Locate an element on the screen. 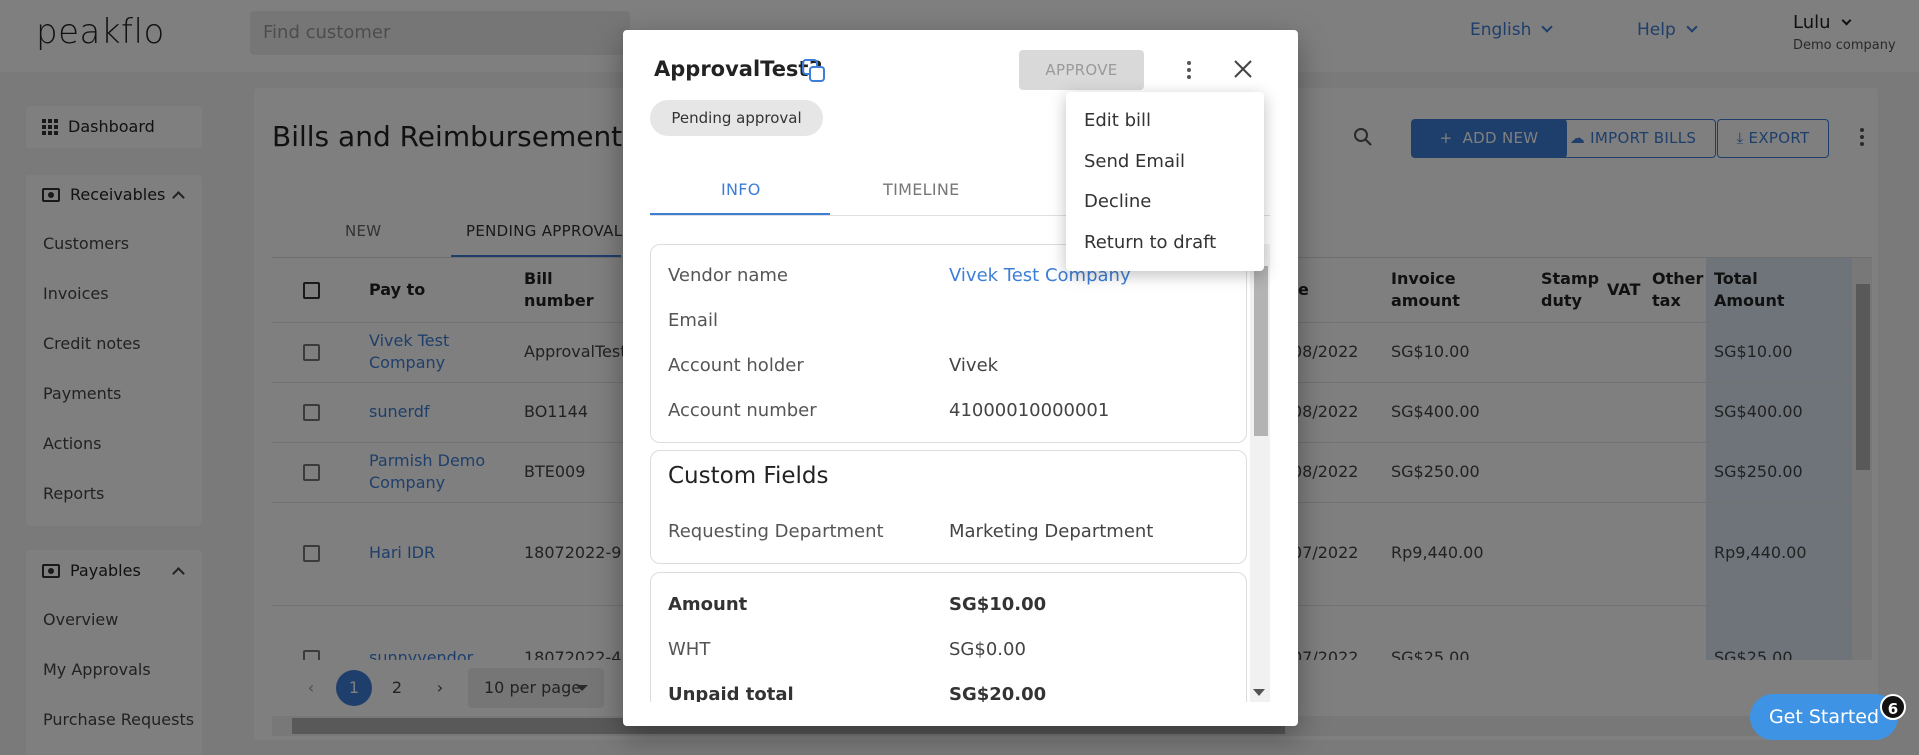  requesting-department-label: Requesting Department is located at coordinates (776, 531).